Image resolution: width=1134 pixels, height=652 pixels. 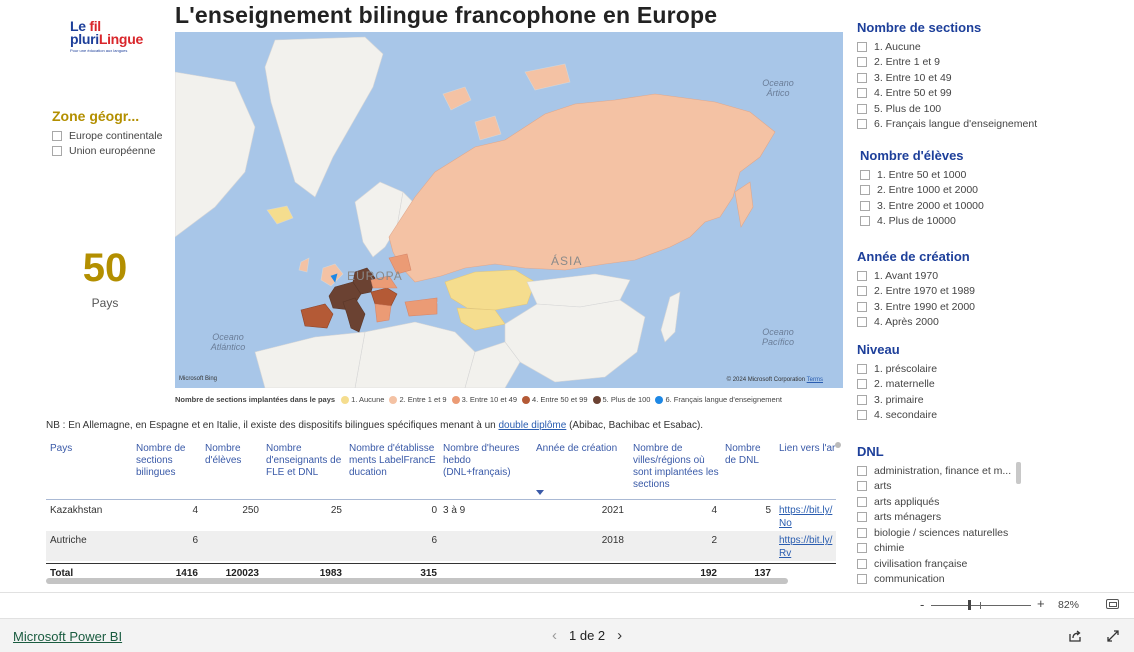 What do you see at coordinates (916, 307) in the screenshot?
I see `filter-option: 3. Entre 1990 et 2000` at bounding box center [916, 307].